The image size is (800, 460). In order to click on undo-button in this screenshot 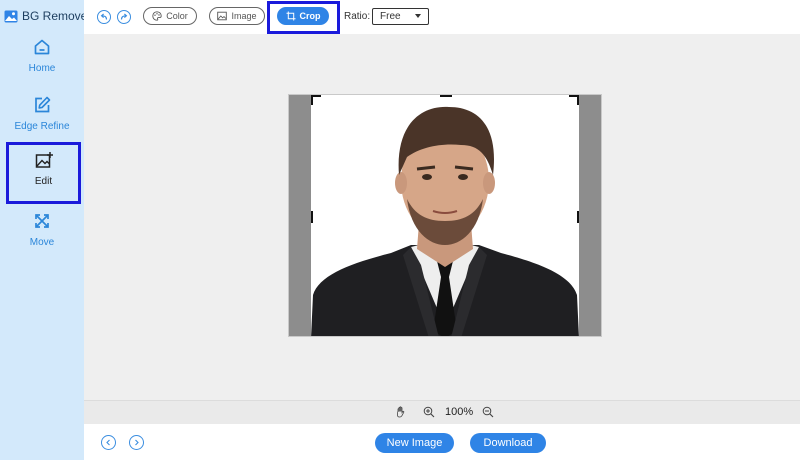, I will do `click(104, 17)`.